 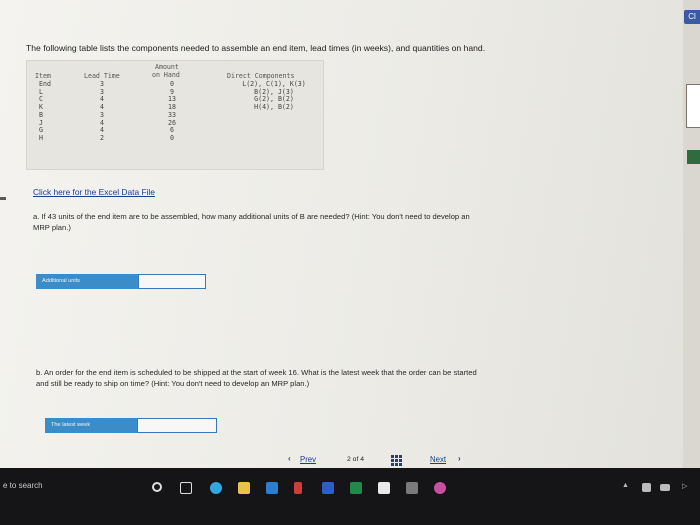 I want to click on next-button: Next, so click(x=438, y=459).